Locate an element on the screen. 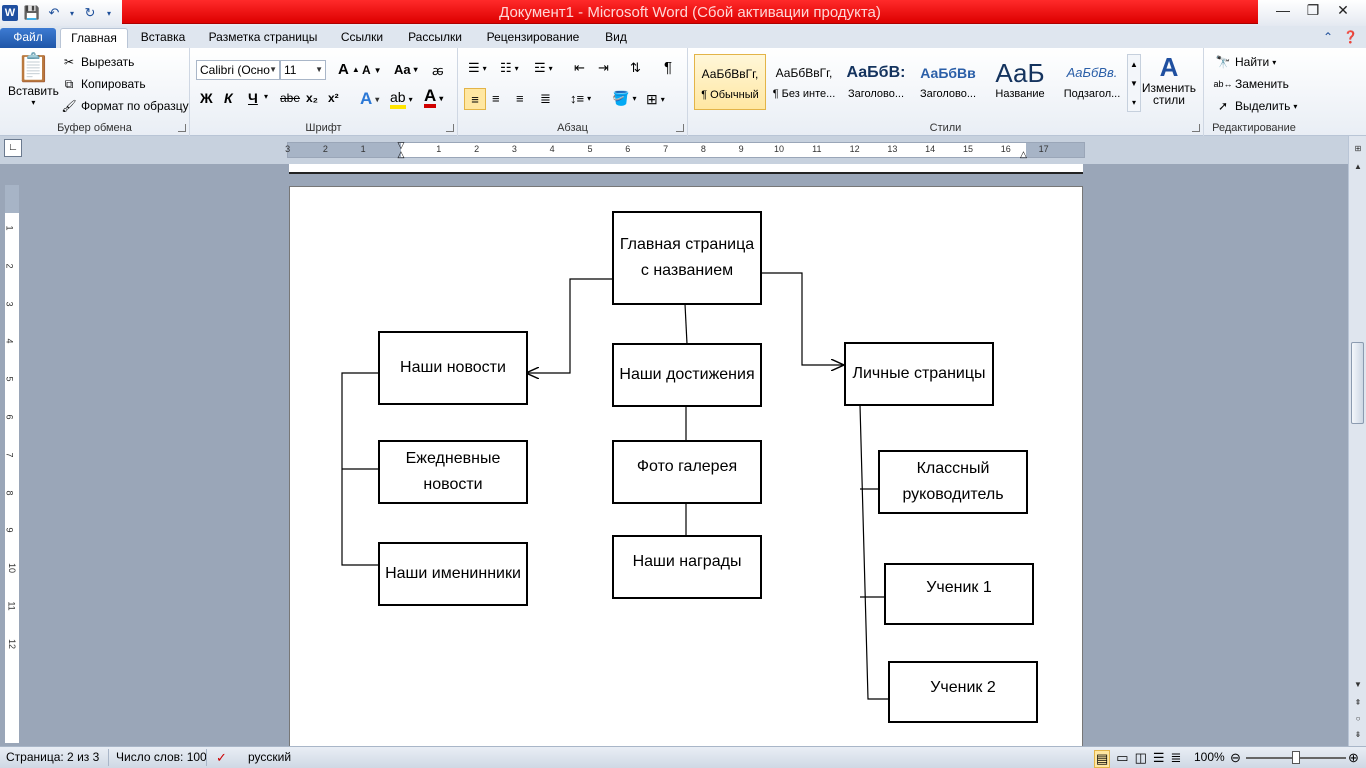 The width and height of the screenshot is (1366, 768). shading-icon: 🪣 ▾ is located at coordinates (624, 98).